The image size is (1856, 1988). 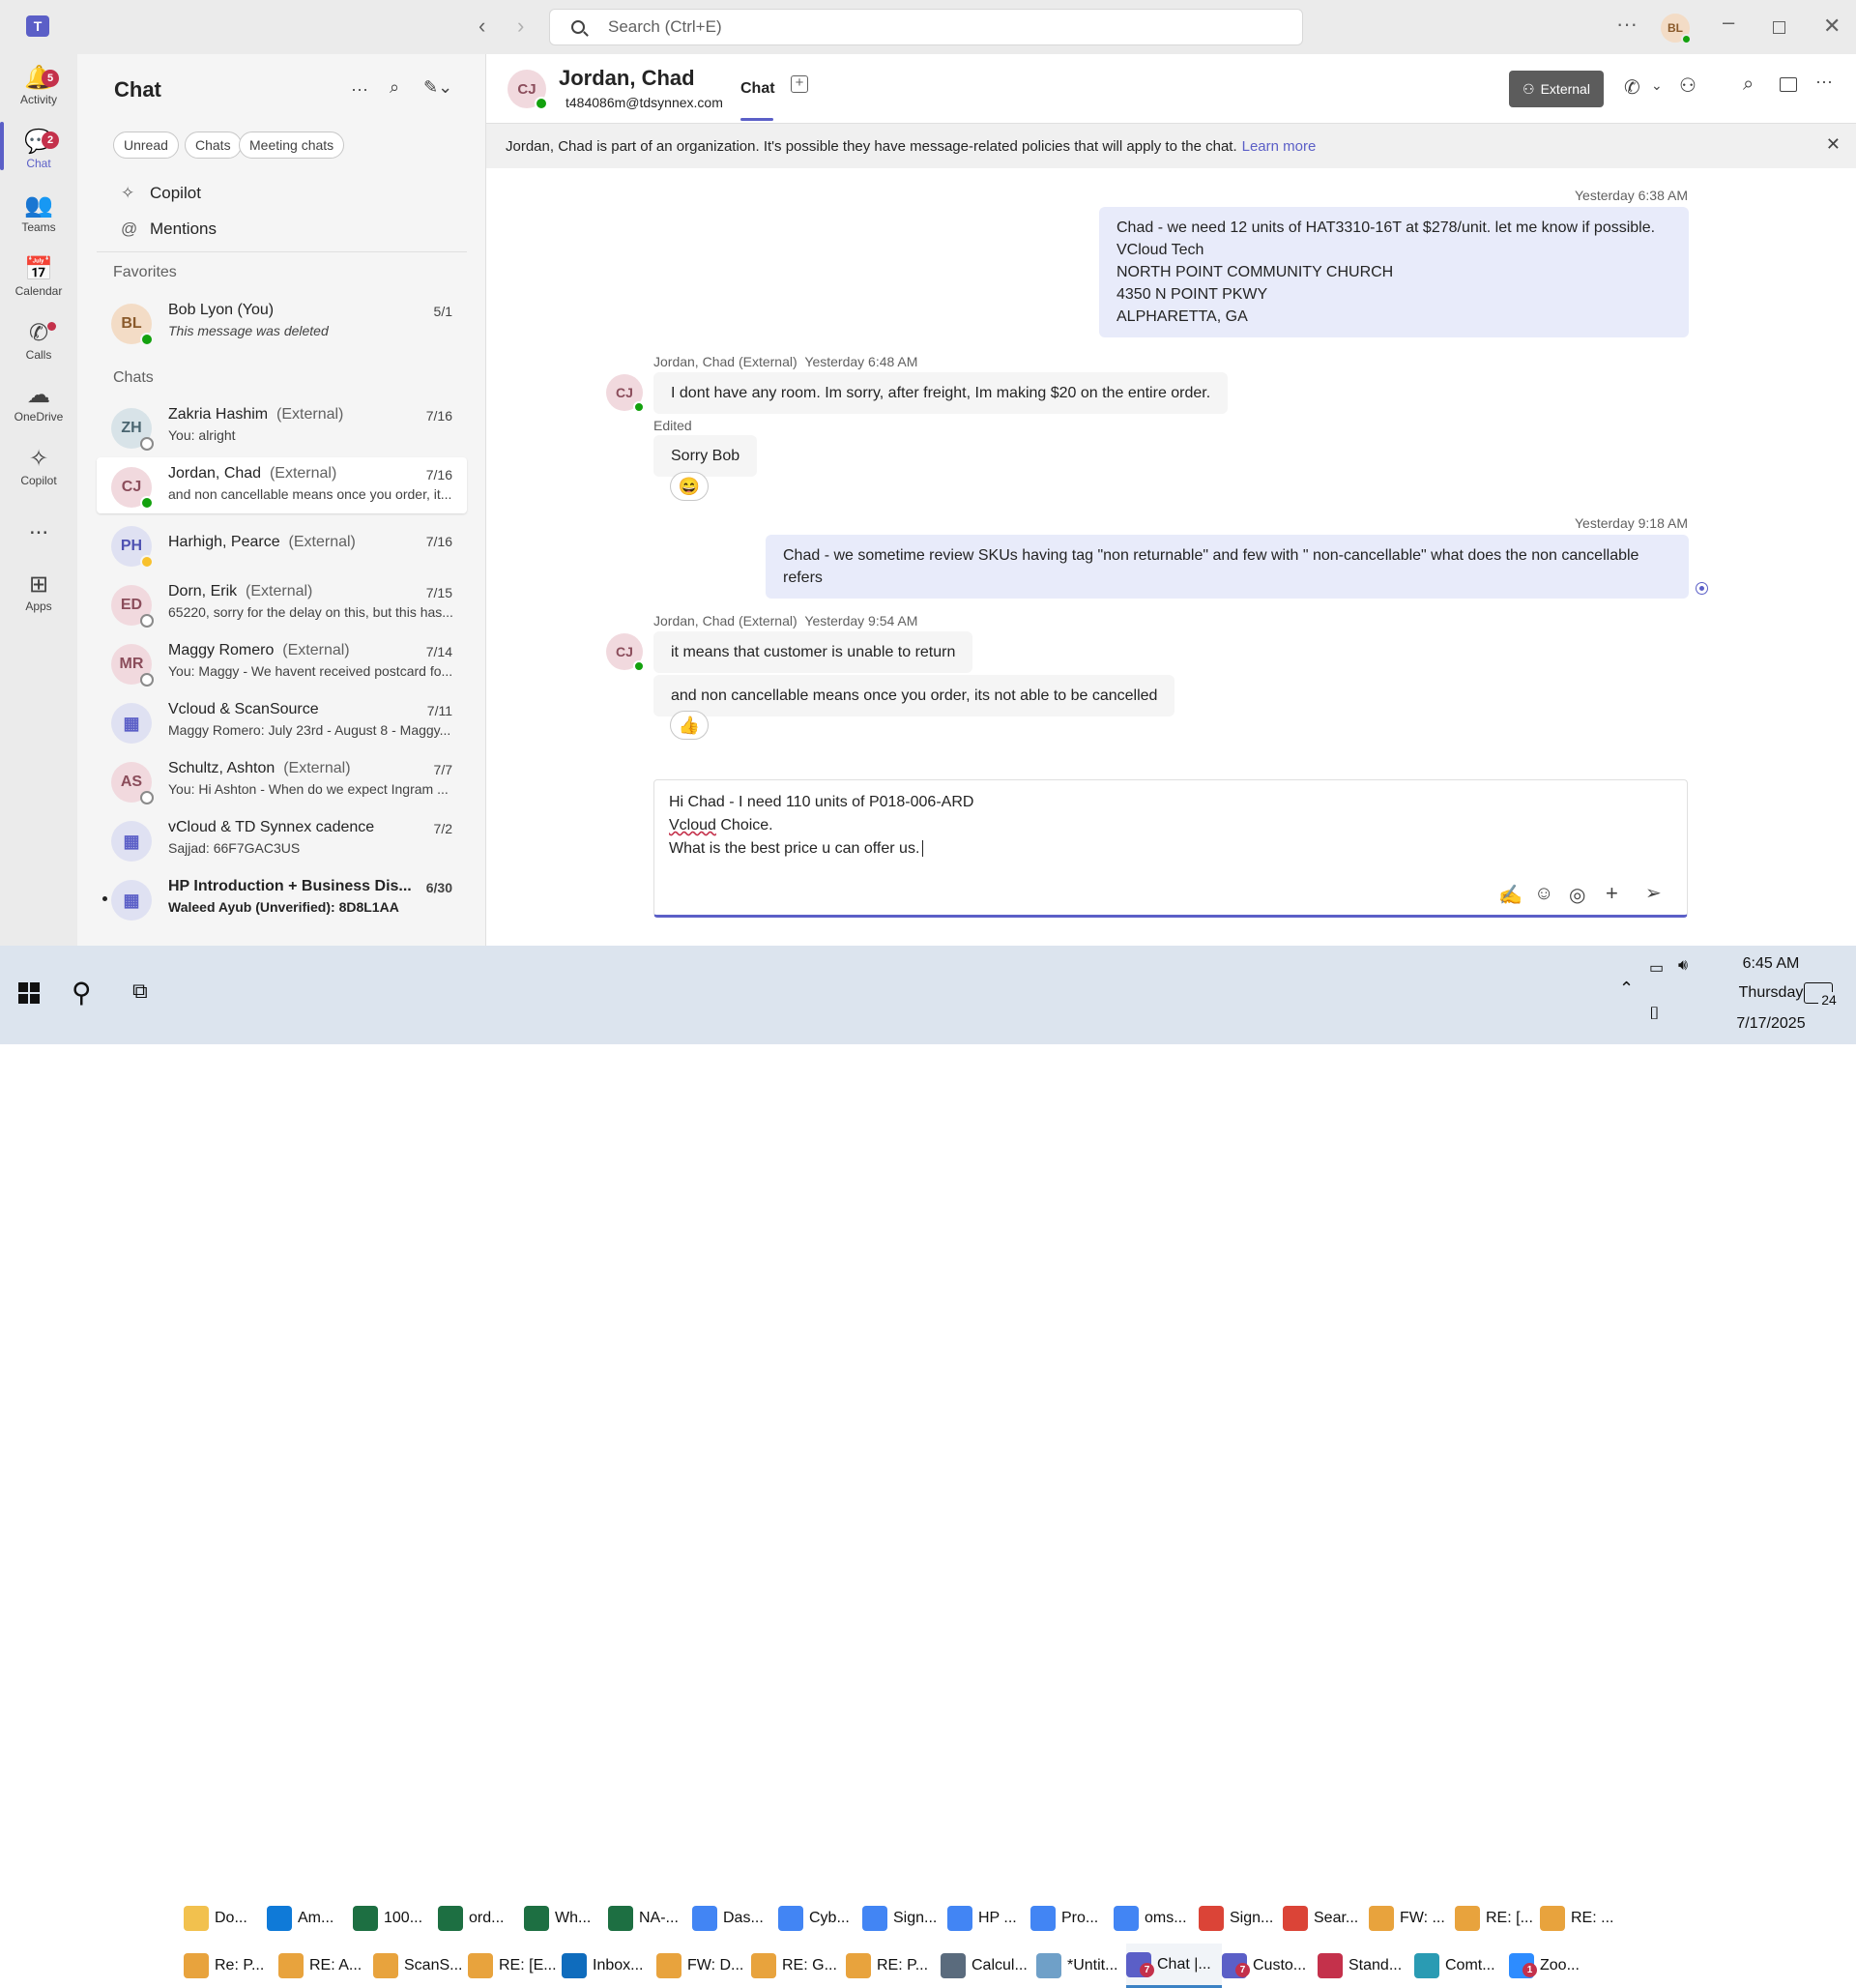 I want to click on laugh-reaction: 😄, so click(x=690, y=486).